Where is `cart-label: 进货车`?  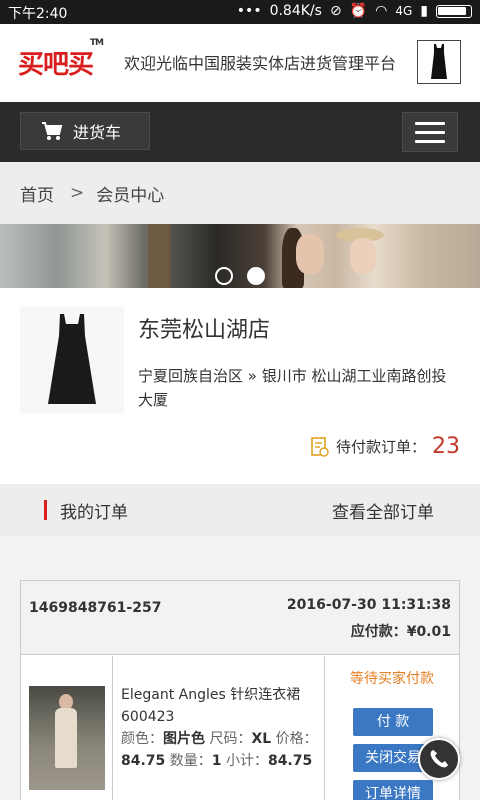 cart-label: 进货车 is located at coordinates (97, 132).